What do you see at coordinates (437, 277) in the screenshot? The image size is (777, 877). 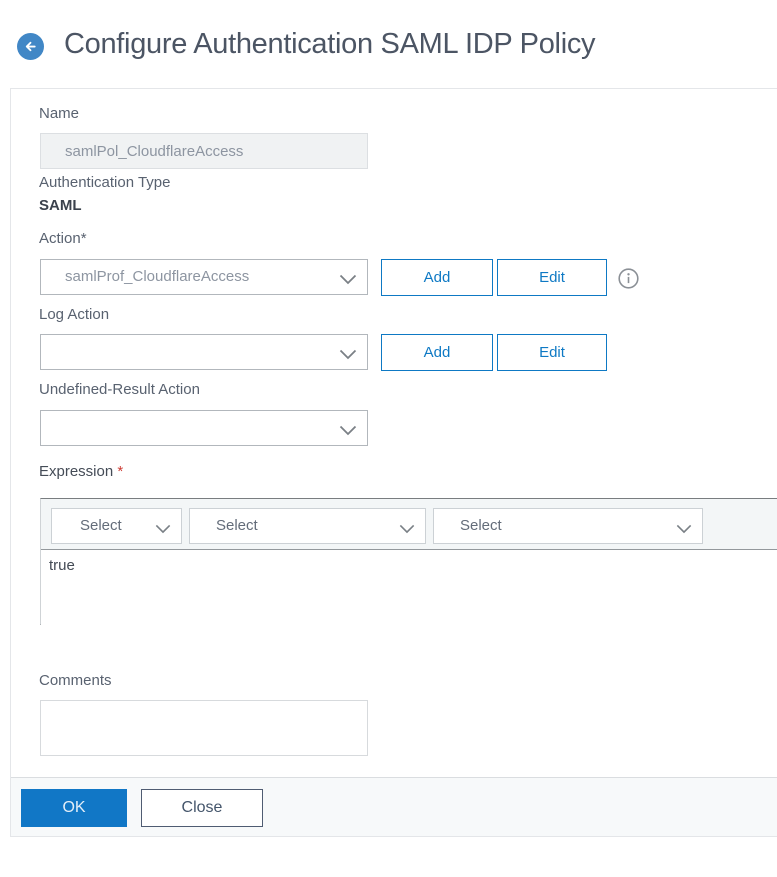 I see `action-add-button: Add` at bounding box center [437, 277].